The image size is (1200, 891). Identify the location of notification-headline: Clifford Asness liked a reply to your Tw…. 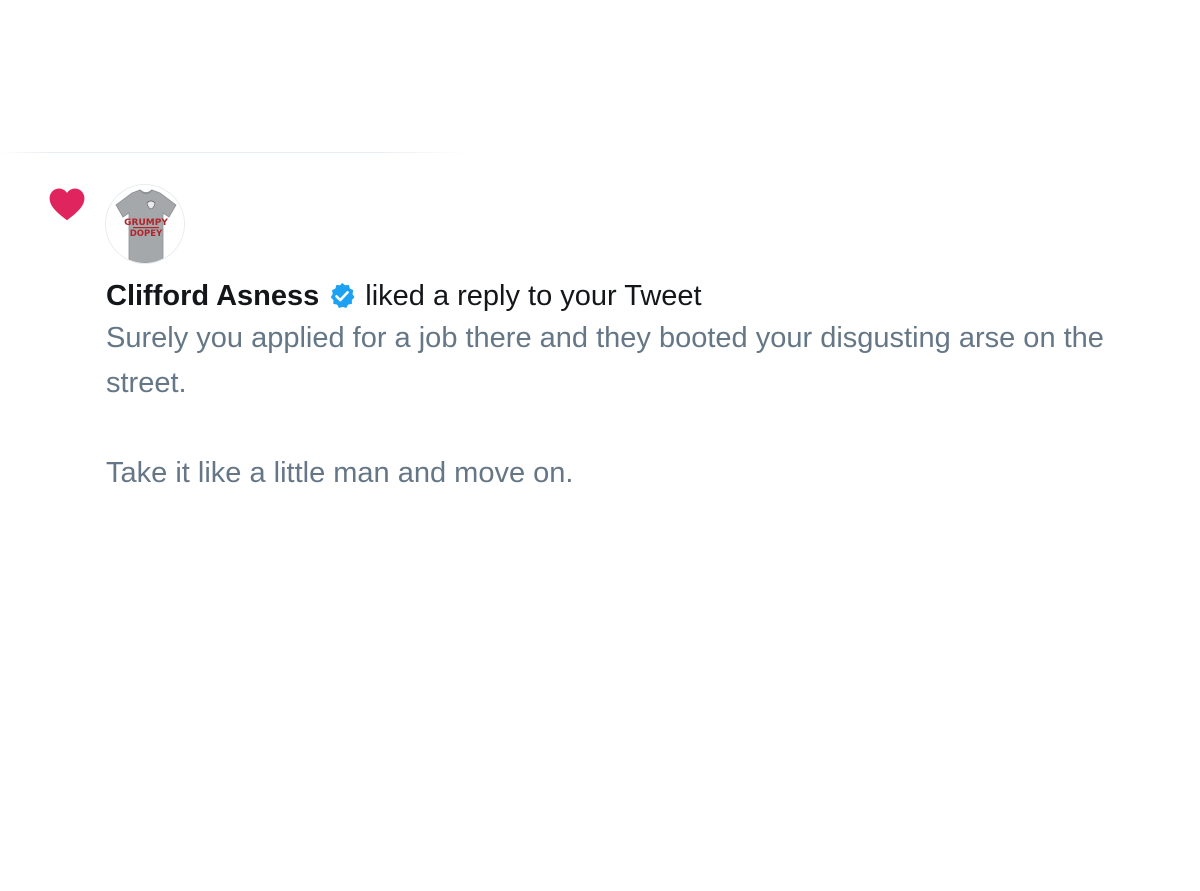
(404, 296).